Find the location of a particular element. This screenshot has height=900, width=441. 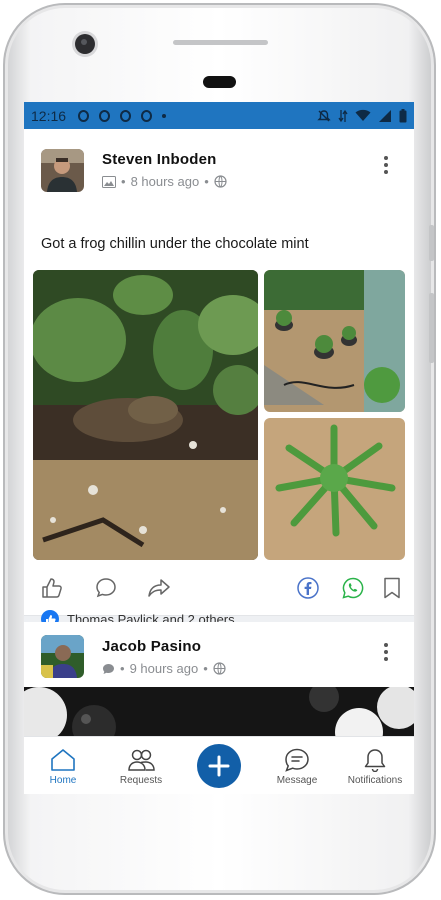

more-notifications-dot-icon is located at coordinates (164, 115).